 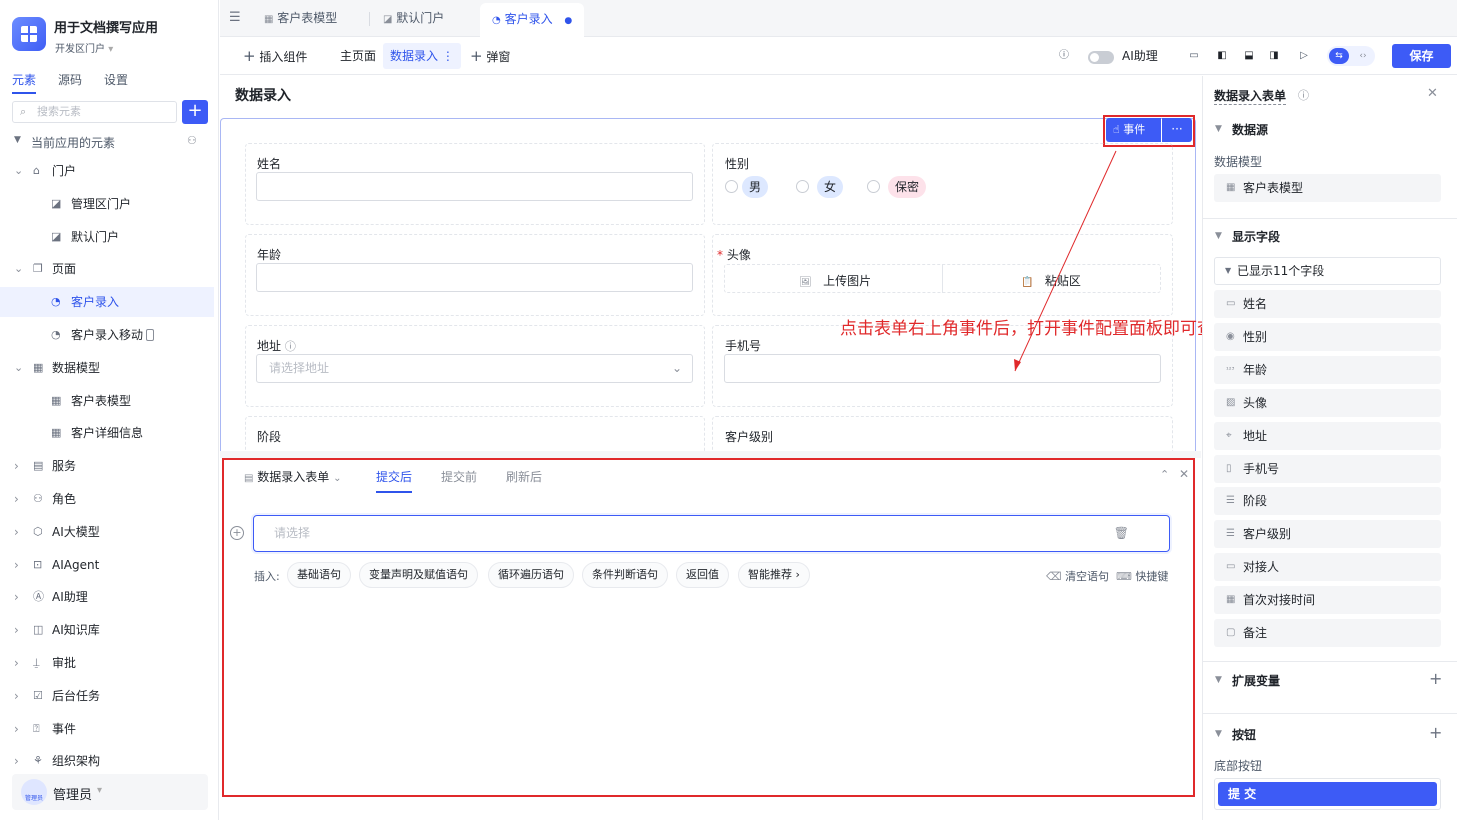 I want to click on bottom-panel-icon: ⬓, so click(x=1249, y=56).